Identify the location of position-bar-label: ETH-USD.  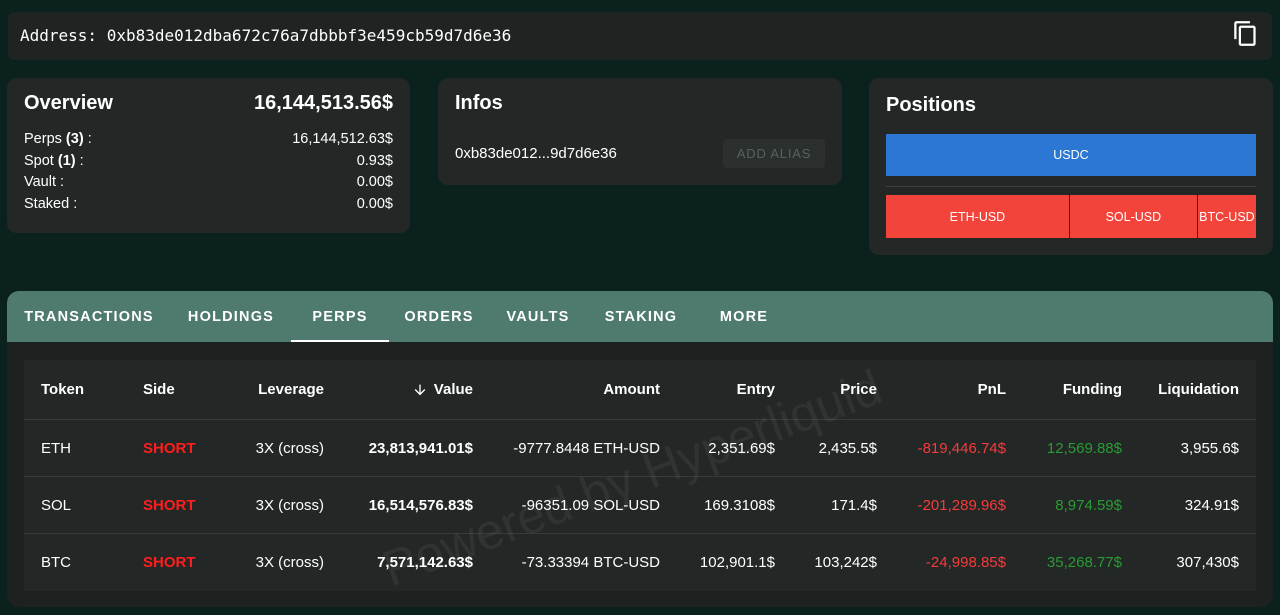
(977, 216).